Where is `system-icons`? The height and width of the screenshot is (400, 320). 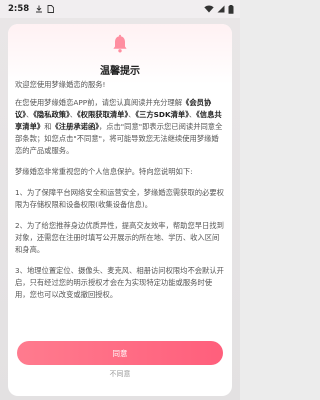 system-icons is located at coordinates (219, 9).